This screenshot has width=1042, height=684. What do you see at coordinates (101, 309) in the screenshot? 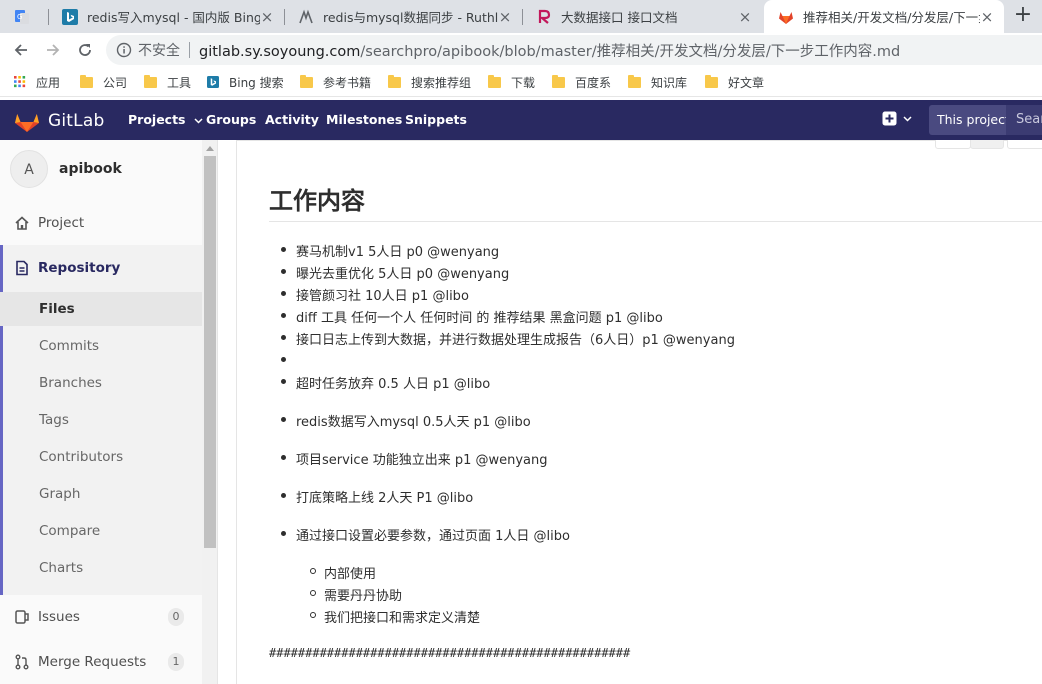
I see `sidebar-subitem-files: Files` at bounding box center [101, 309].